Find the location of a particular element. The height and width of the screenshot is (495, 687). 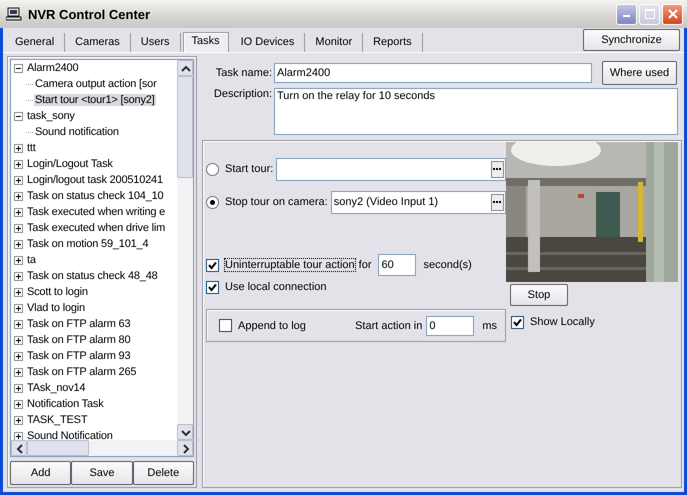

radio-label: Start tour: is located at coordinates (249, 169).